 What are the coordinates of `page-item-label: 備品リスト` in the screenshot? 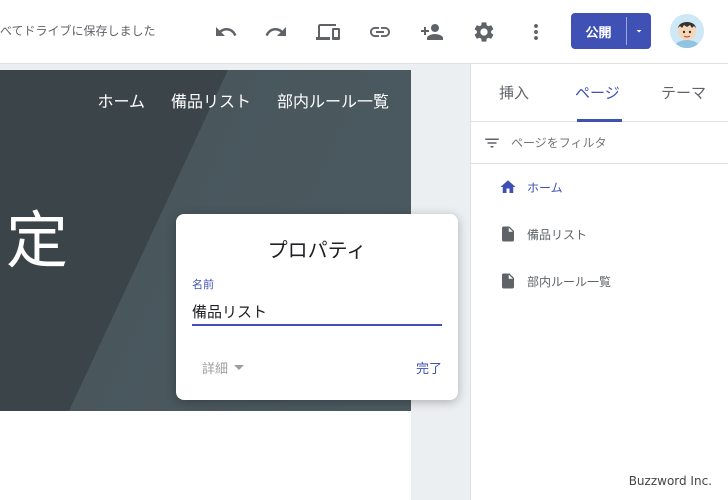 It's located at (557, 234).